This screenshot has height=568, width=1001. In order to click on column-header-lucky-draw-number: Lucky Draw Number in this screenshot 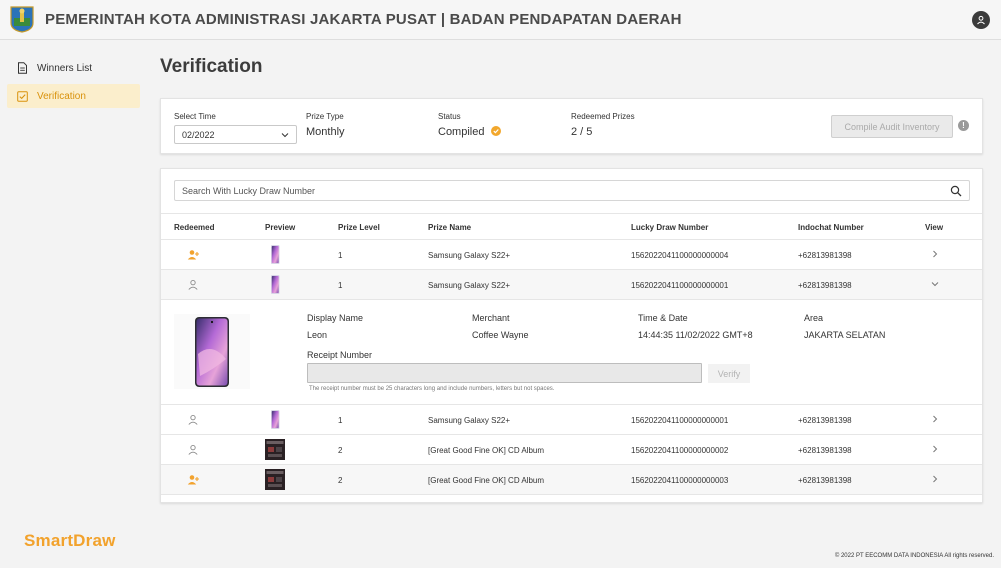, I will do `click(669, 227)`.